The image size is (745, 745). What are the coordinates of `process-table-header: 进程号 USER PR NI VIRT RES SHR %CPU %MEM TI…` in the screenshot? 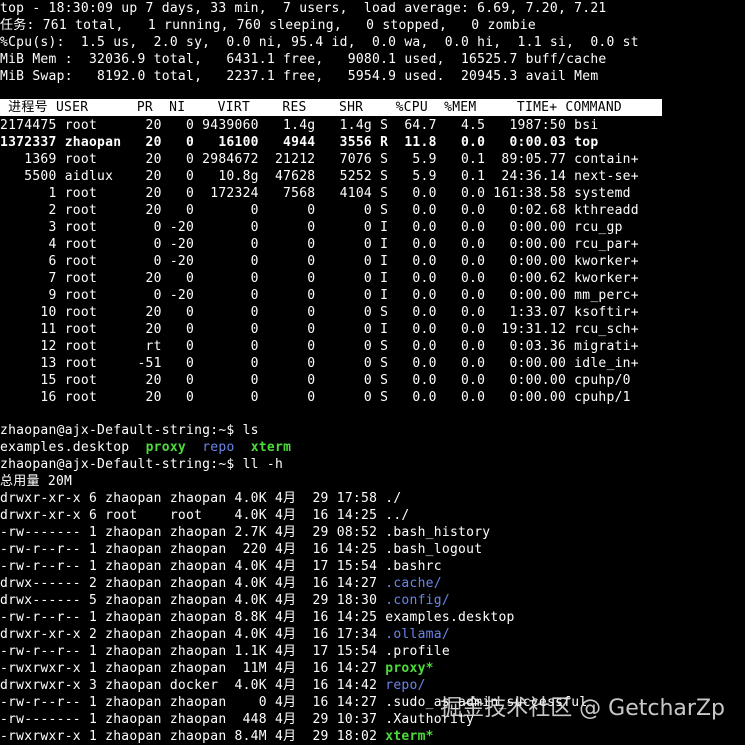 It's located at (331, 107).